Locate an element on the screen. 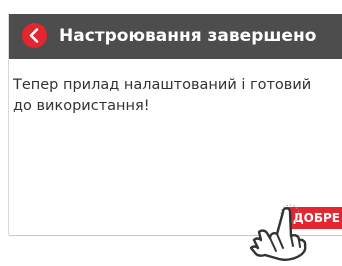 Image resolution: width=342 pixels, height=266 pixels. chevron-left-icon is located at coordinates (34, 35).